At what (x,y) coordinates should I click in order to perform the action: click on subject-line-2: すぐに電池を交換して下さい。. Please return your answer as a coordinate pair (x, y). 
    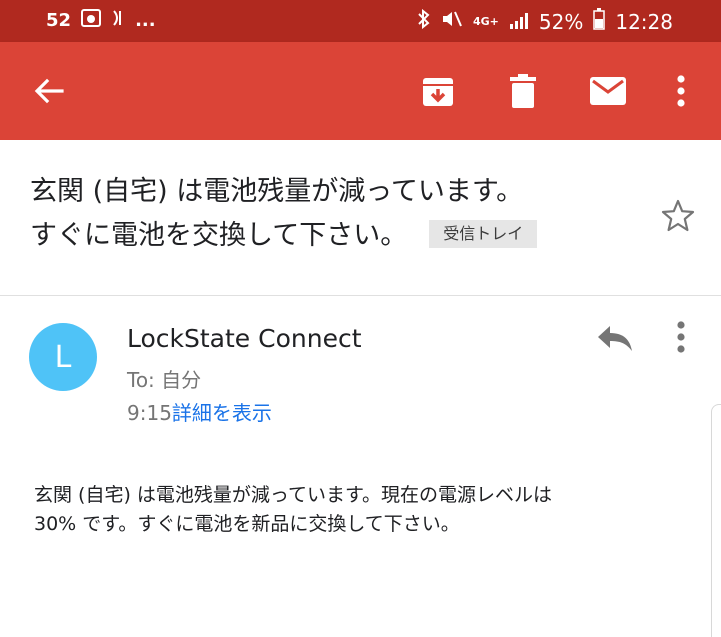
    Looking at the image, I should click on (219, 235).